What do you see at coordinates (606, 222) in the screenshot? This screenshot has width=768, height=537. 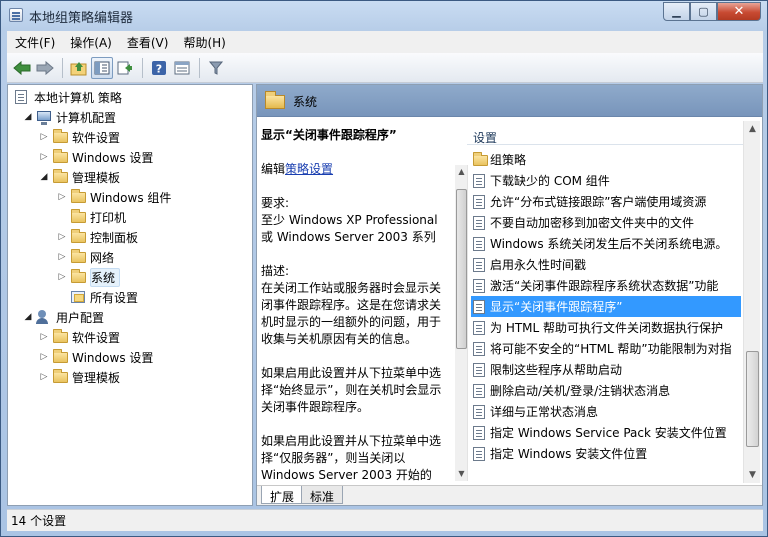 I see `list-item: 不要自动加密移到加密文件夹中的文件` at bounding box center [606, 222].